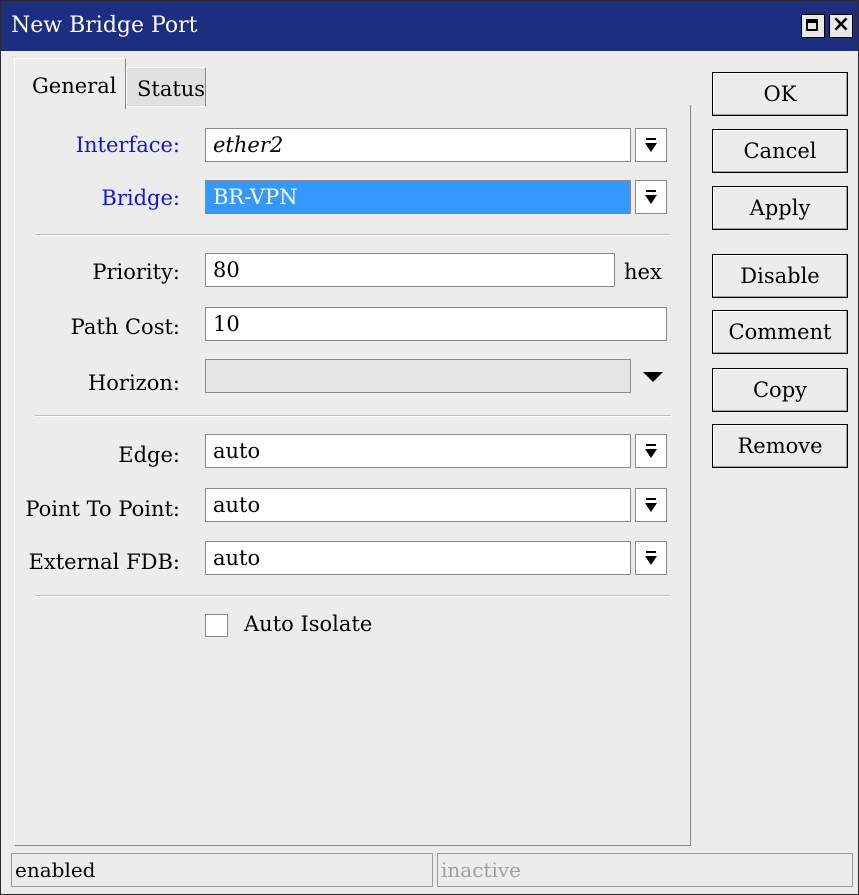  I want to click on tab-status: Status, so click(166, 87).